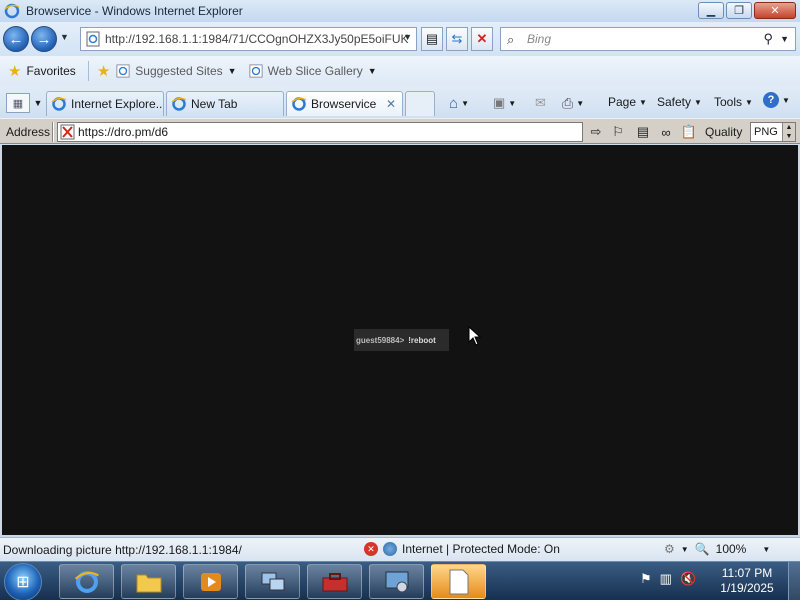 Image resolution: width=800 pixels, height=600 pixels. I want to click on add-to-favorites-bar-button: ★, so click(103, 71).